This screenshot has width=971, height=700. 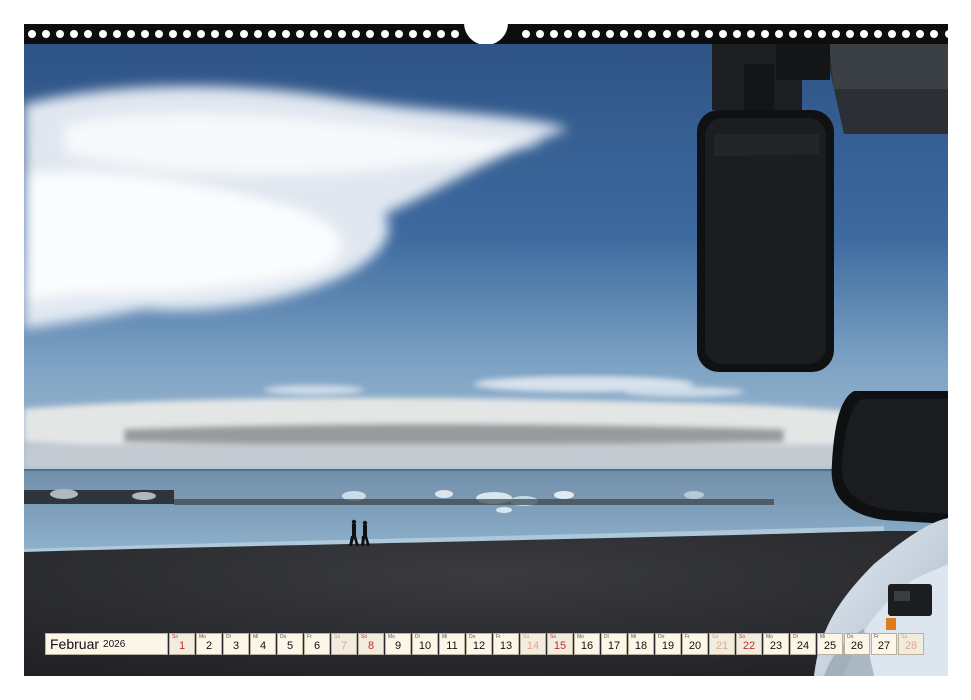 I want to click on day-cell: Mo 16, so click(x=587, y=644).